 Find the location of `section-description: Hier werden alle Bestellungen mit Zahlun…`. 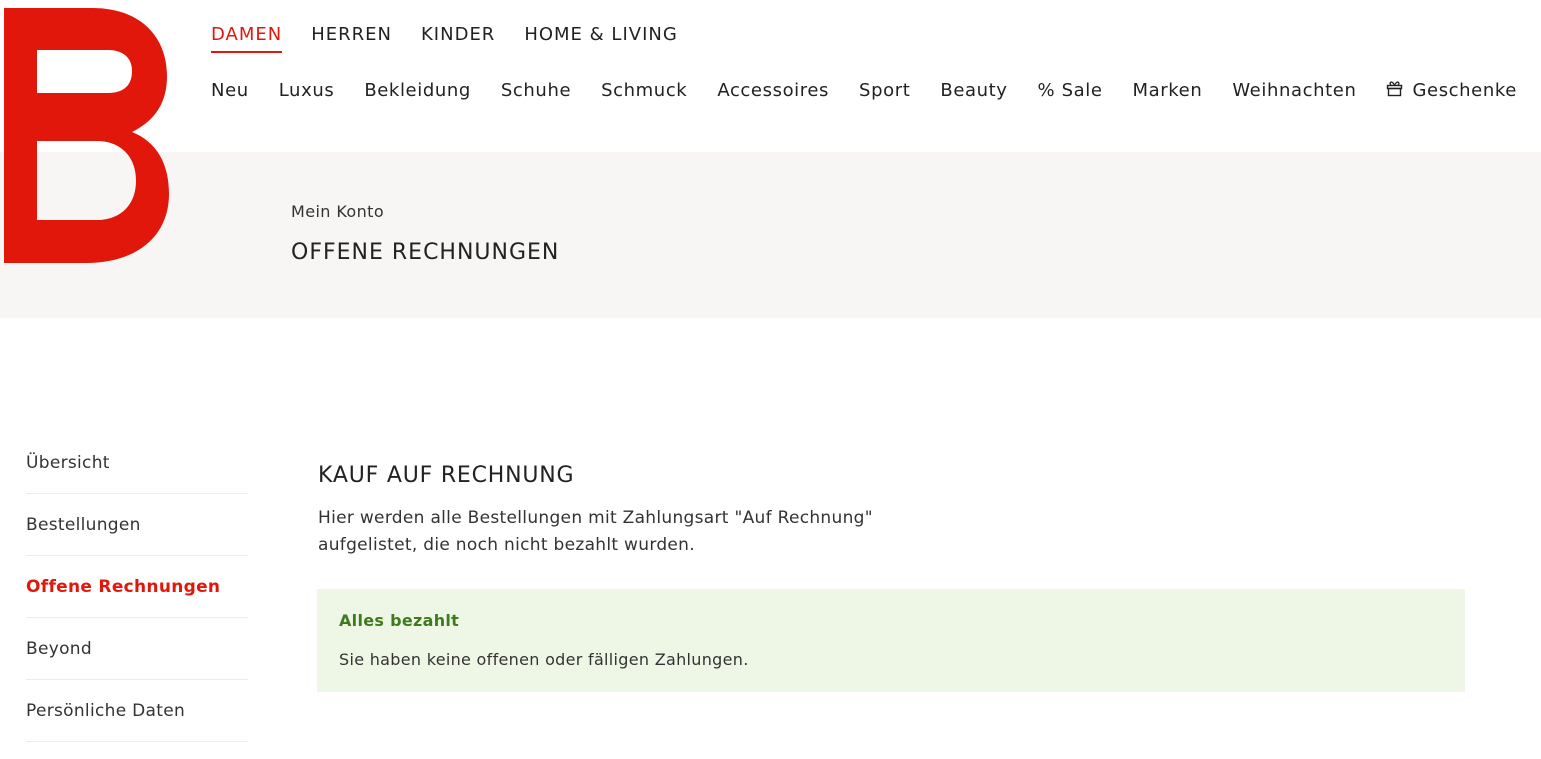

section-description: Hier werden alle Bestellungen mit Zahlun… is located at coordinates (595, 531).